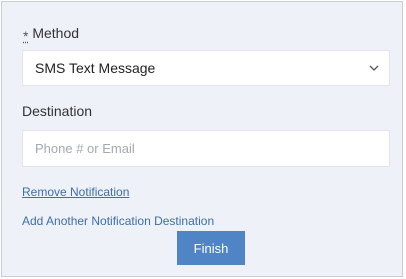 The width and height of the screenshot is (406, 279). I want to click on add-destination-link: Add Another Notification Destination, so click(118, 221).